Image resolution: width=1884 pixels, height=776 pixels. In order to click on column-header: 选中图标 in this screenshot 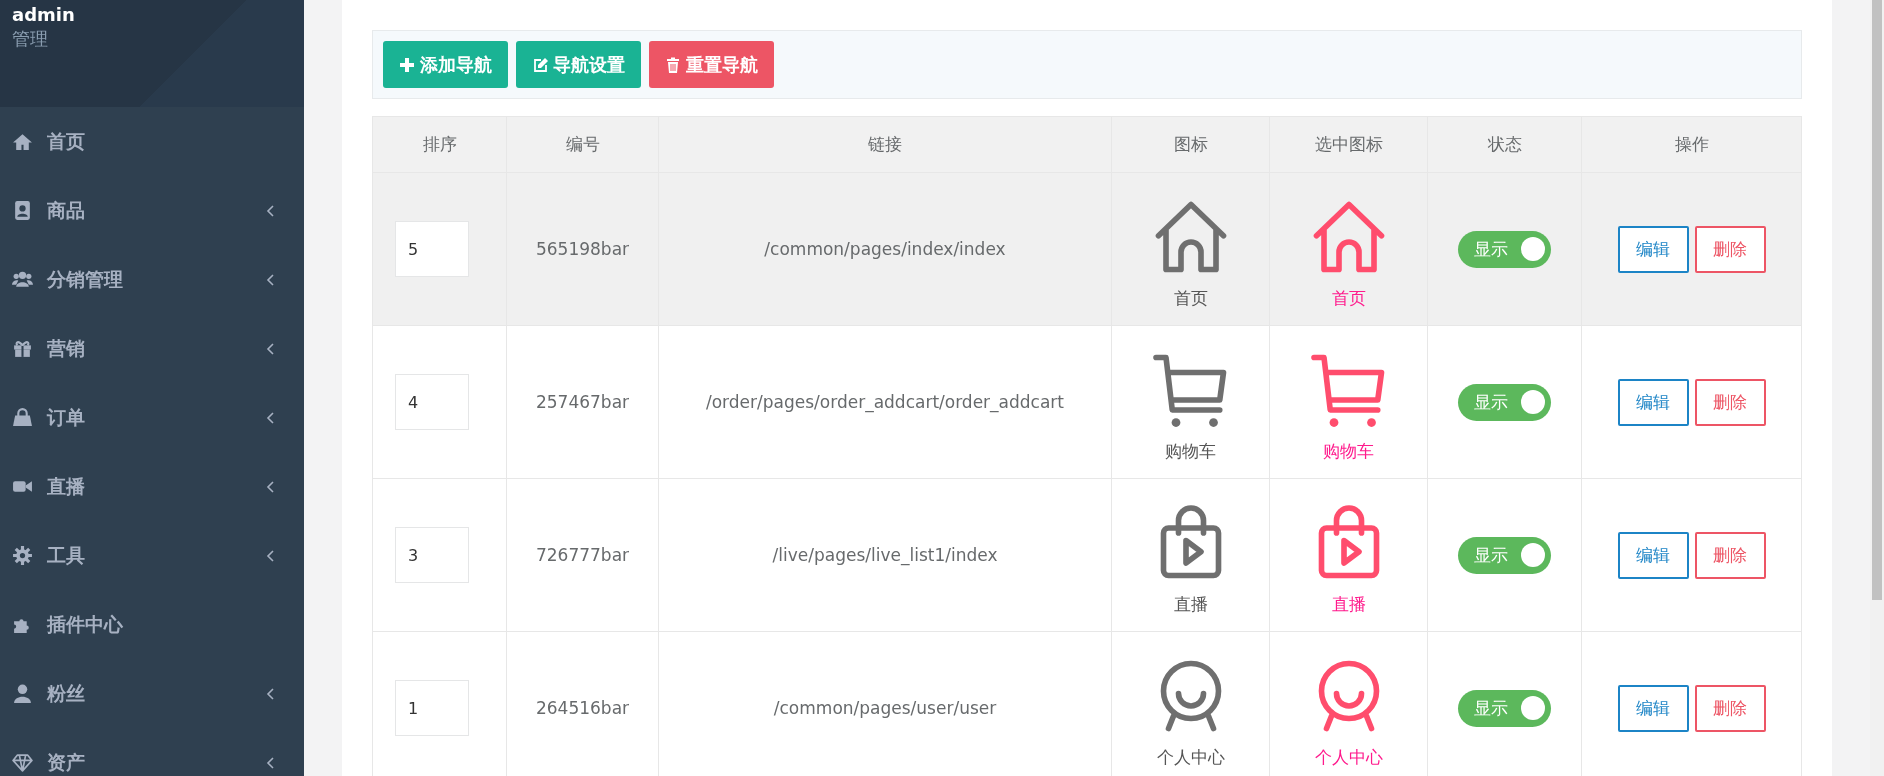, I will do `click(1348, 144)`.